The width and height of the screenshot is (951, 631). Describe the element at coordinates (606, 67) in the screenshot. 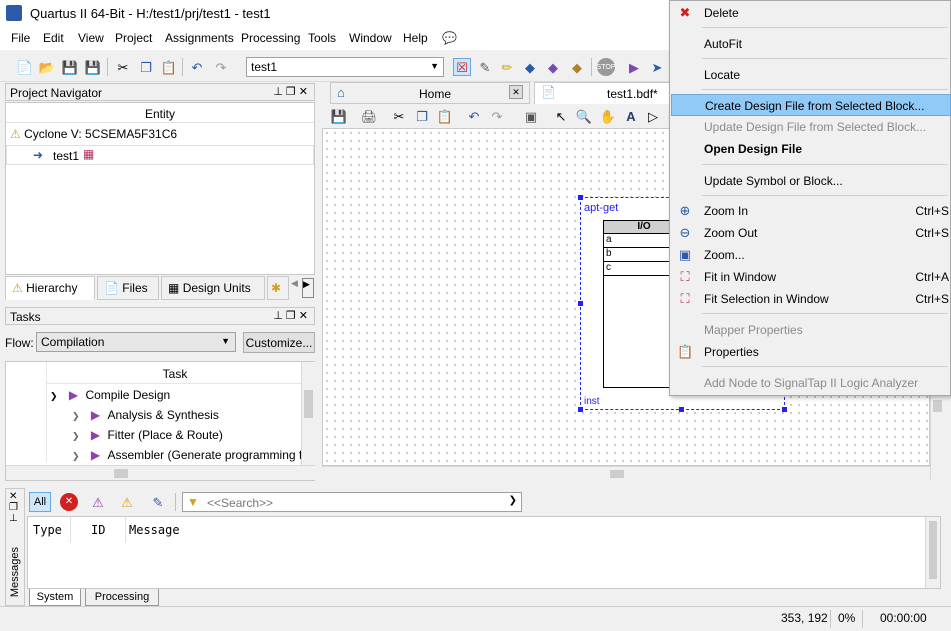

I see `stop-icon: STOP` at that location.